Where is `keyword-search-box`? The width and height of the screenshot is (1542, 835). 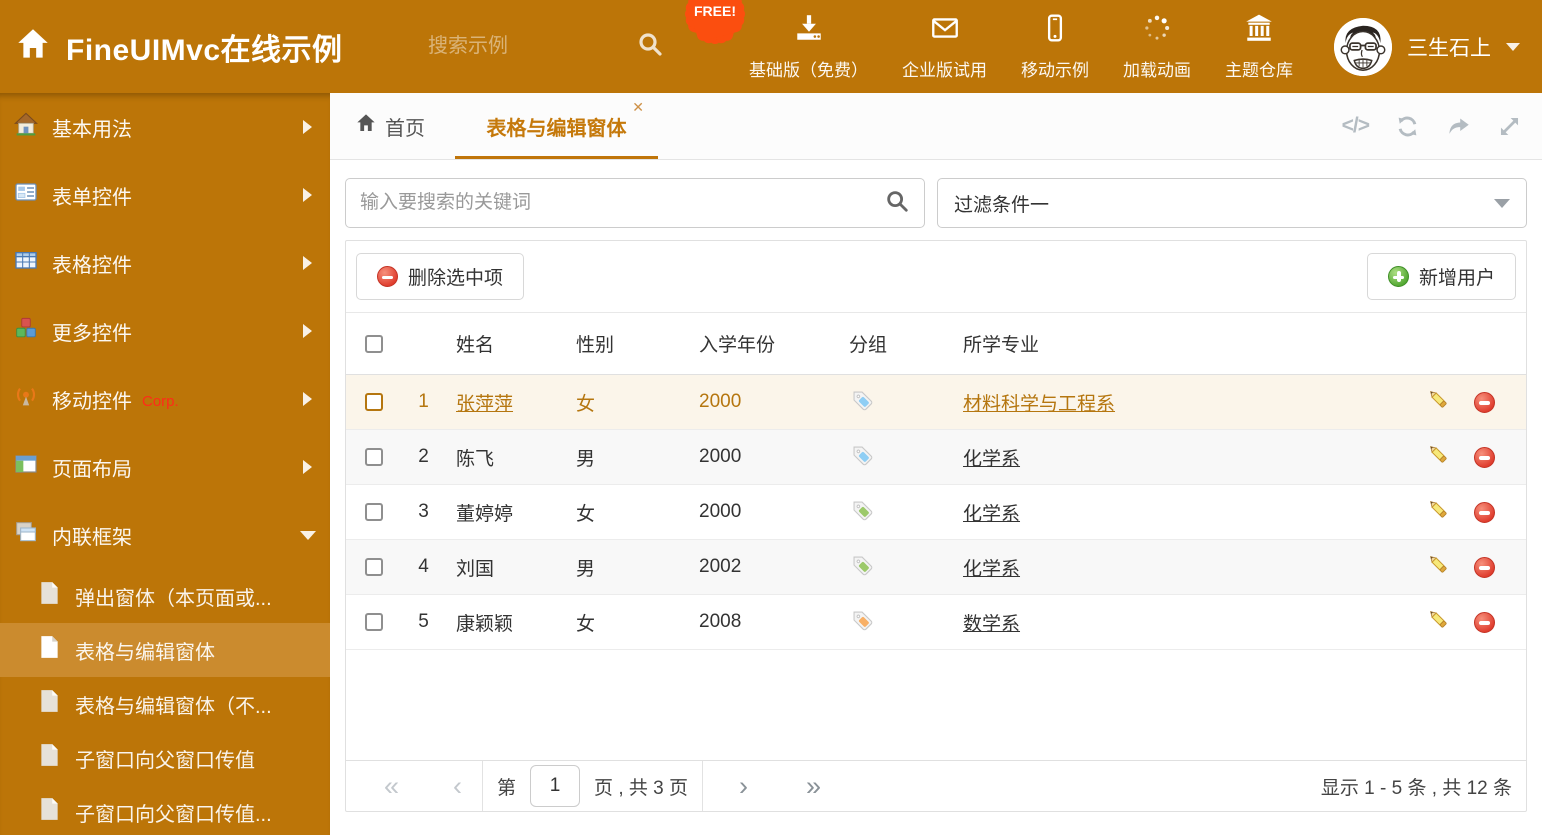 keyword-search-box is located at coordinates (635, 203).